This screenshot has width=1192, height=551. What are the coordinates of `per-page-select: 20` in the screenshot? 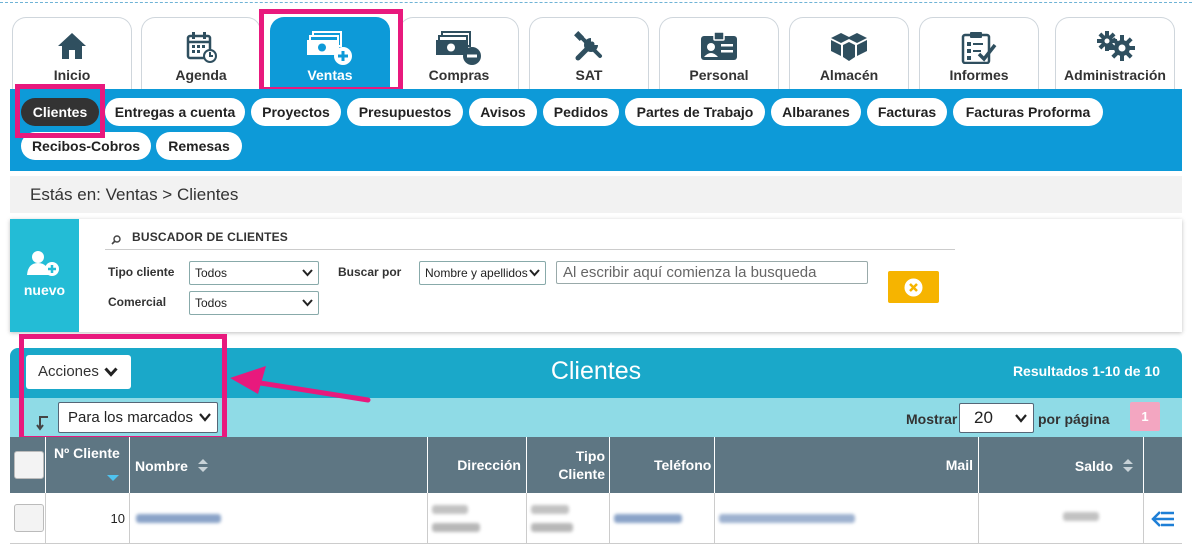 It's located at (996, 418).